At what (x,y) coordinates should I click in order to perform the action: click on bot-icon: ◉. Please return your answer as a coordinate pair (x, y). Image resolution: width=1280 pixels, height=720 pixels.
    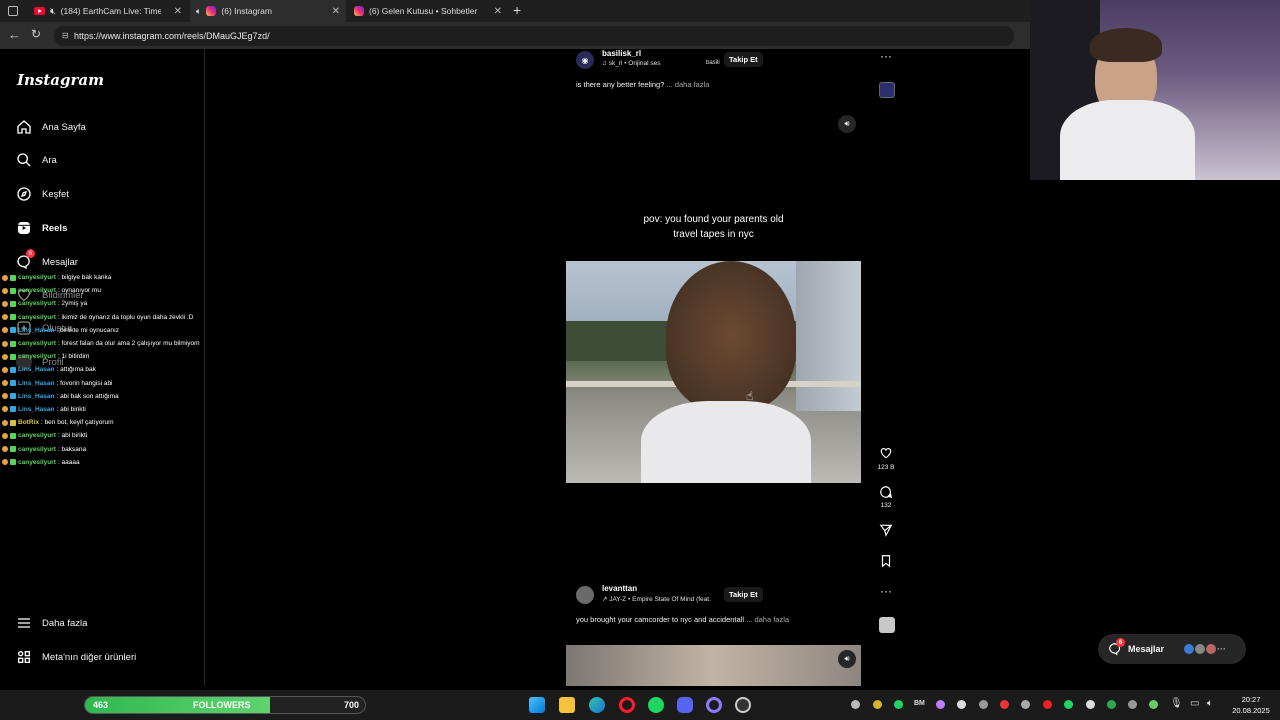
    Looking at the image, I should click on (585, 60).